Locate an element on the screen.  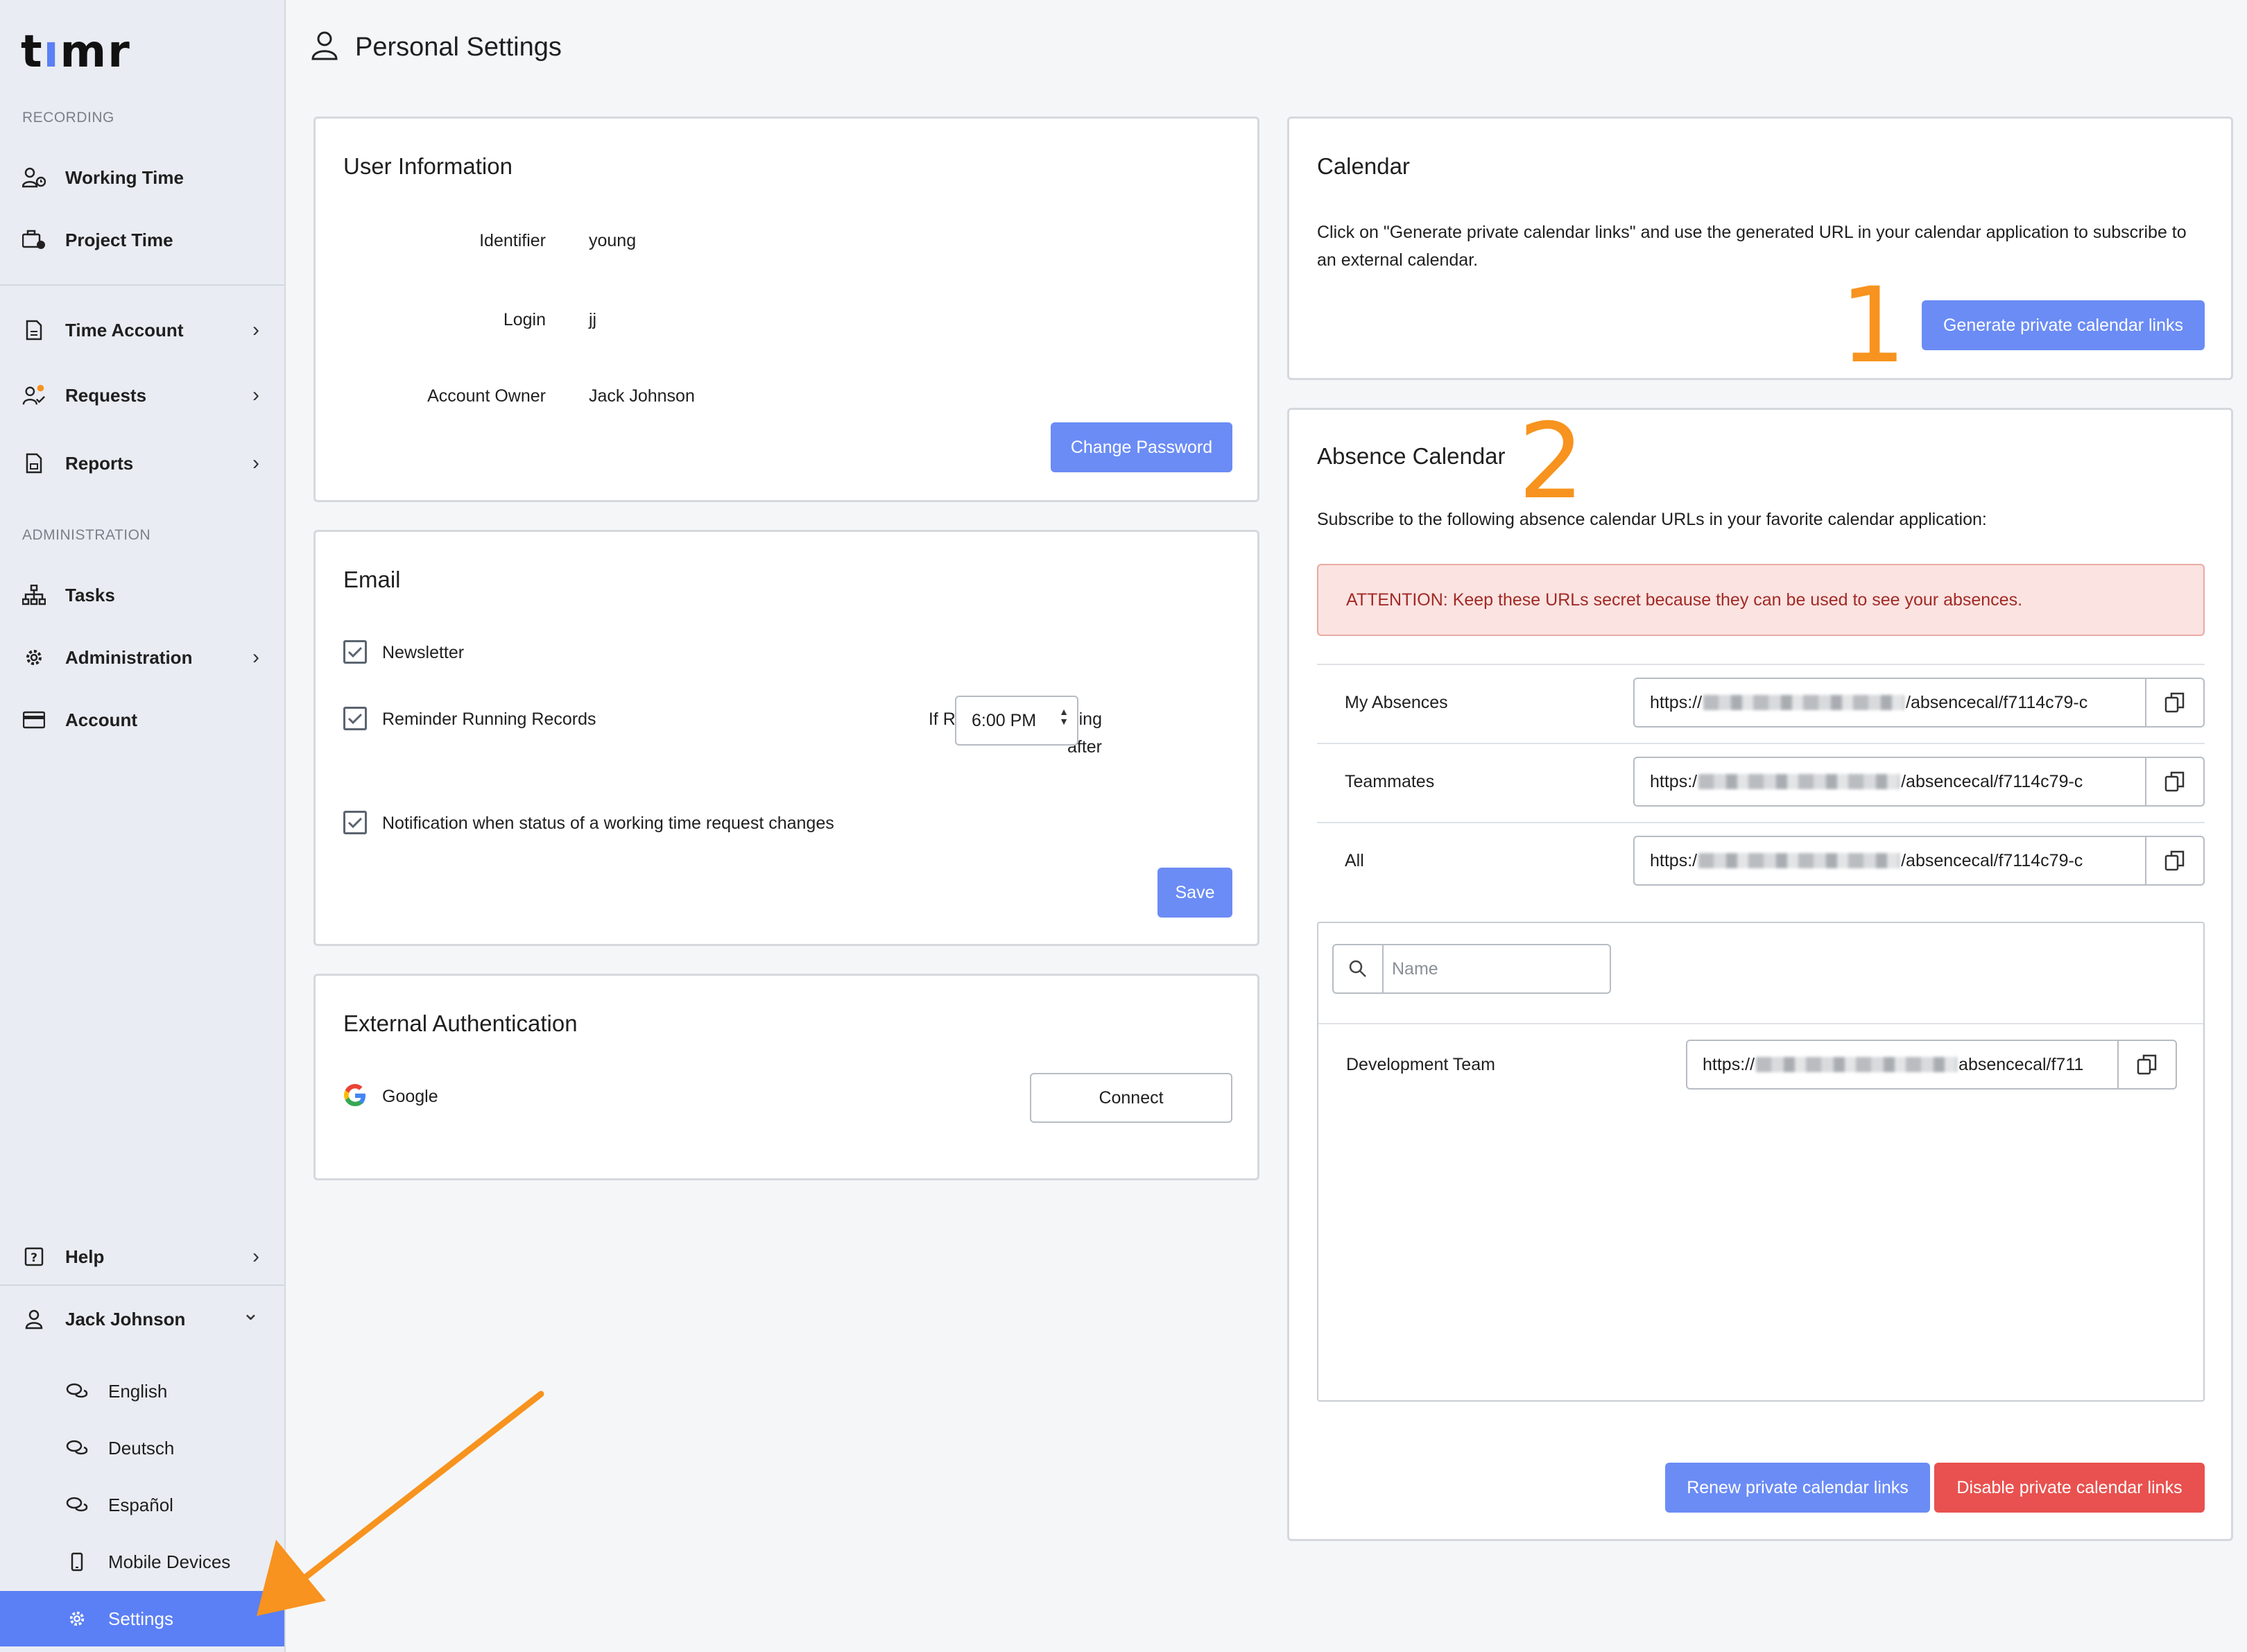
change-password-button: Change Password is located at coordinates (1141, 447).